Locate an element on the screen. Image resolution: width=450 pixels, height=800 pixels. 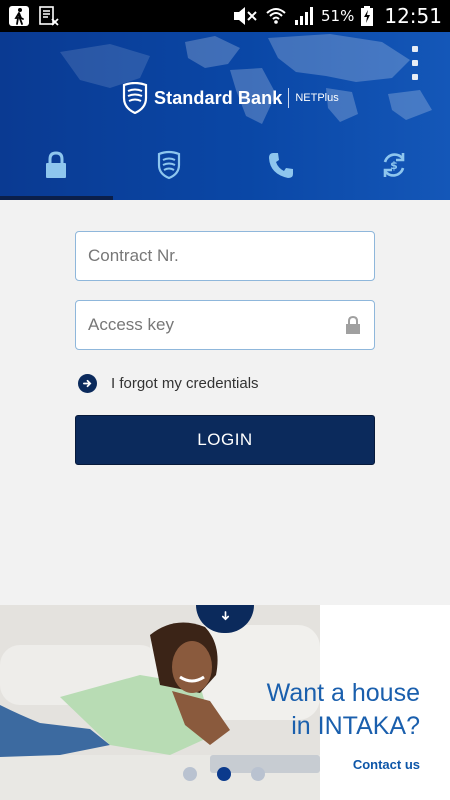
notification-icon is located at coordinates (49, 16).